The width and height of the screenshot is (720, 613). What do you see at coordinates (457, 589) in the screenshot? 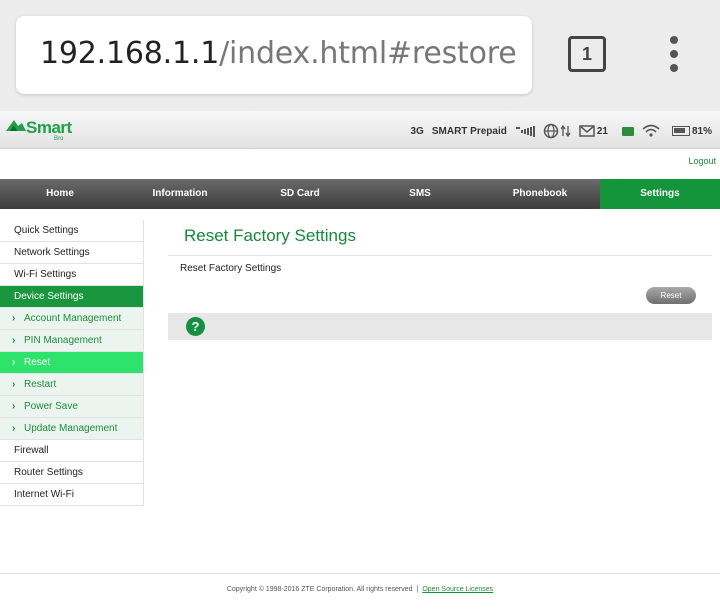
I see `open-source-licenses-link: Open Source Licenses` at bounding box center [457, 589].